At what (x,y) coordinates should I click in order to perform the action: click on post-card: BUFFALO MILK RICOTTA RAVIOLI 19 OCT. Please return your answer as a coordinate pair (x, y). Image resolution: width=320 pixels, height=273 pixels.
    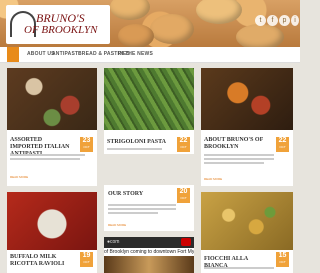
    Looking at the image, I should click on (52, 232).